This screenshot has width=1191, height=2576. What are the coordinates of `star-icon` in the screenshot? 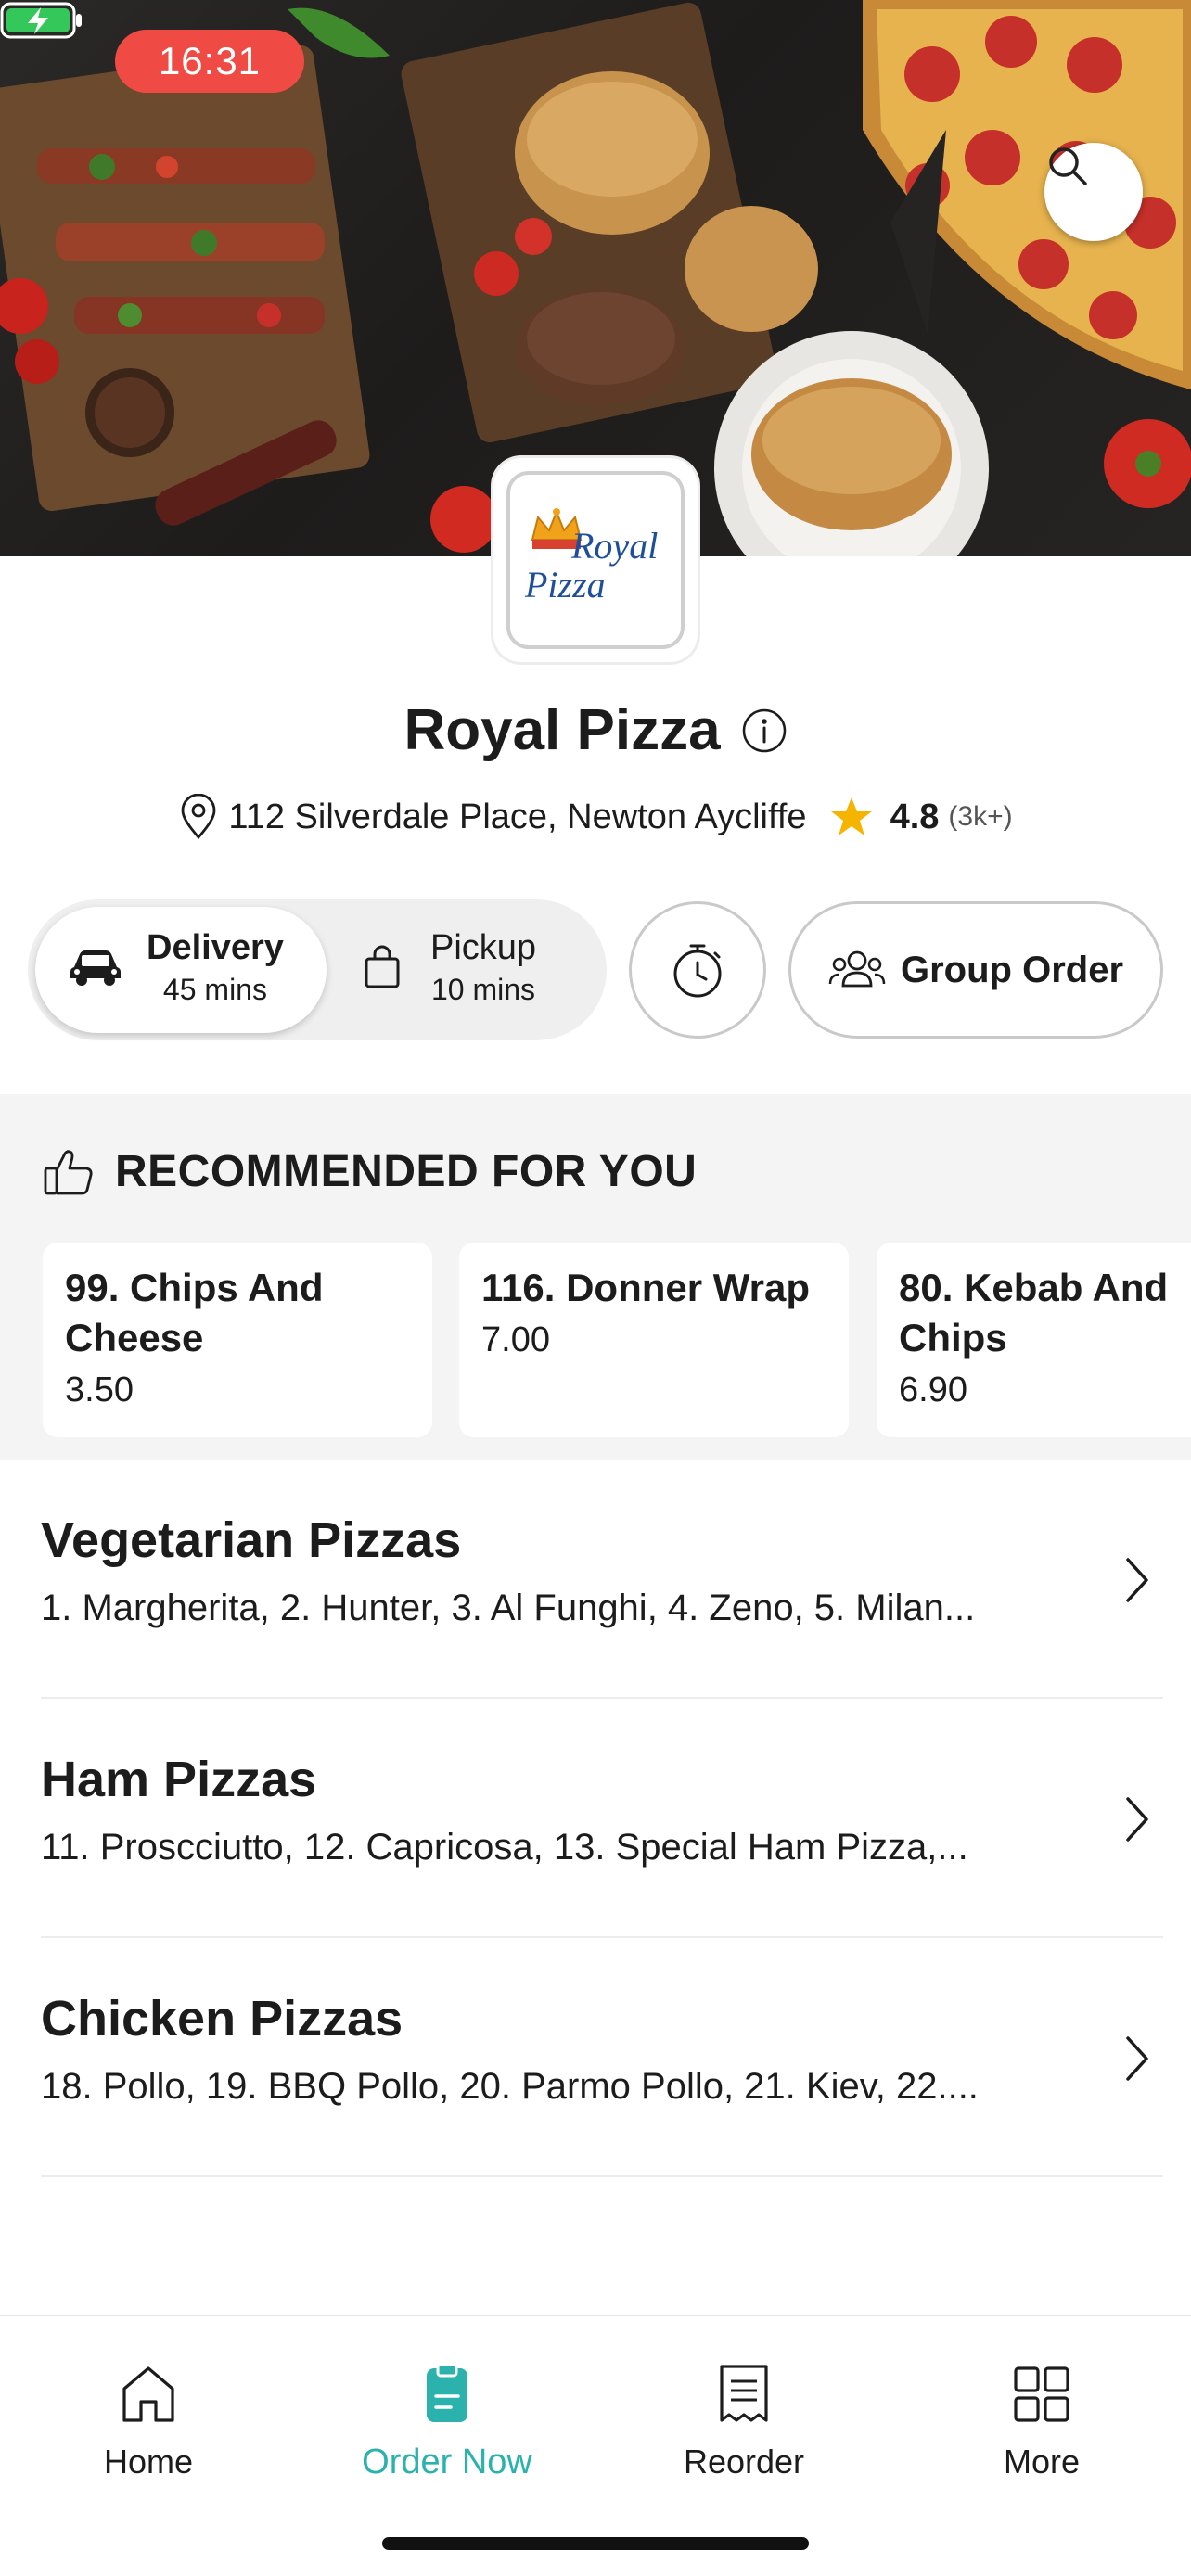 It's located at (851, 816).